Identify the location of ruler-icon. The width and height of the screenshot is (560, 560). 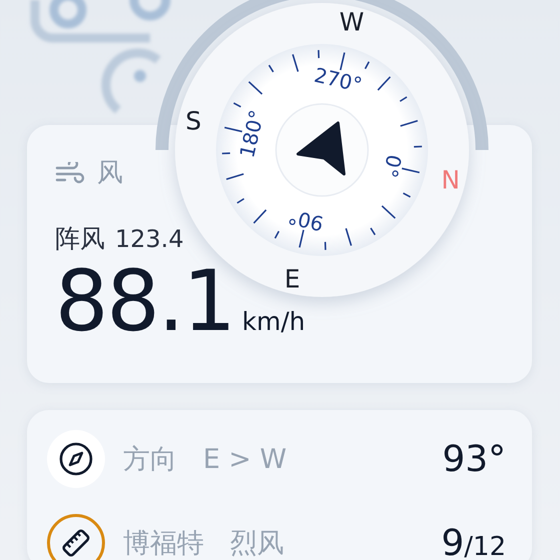
(76, 537).